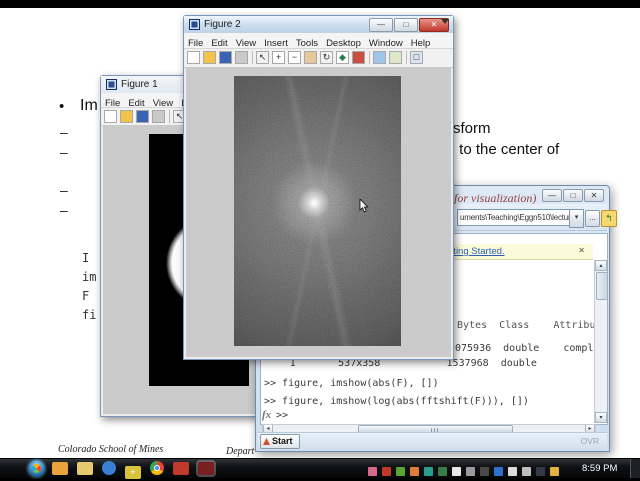  I want to click on network-icon, so click(526, 471).